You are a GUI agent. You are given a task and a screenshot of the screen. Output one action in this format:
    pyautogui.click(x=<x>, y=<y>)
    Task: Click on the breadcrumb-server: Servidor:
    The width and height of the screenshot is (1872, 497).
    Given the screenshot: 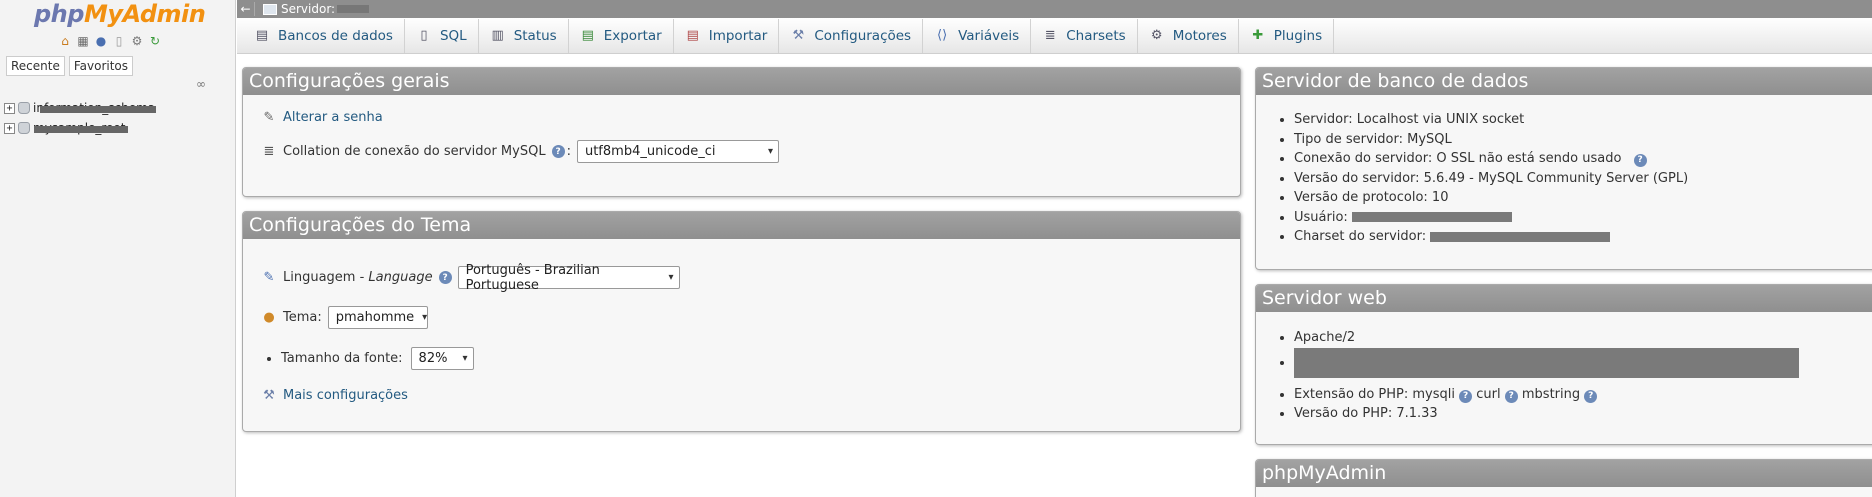 What is the action you would take?
    pyautogui.click(x=308, y=9)
    